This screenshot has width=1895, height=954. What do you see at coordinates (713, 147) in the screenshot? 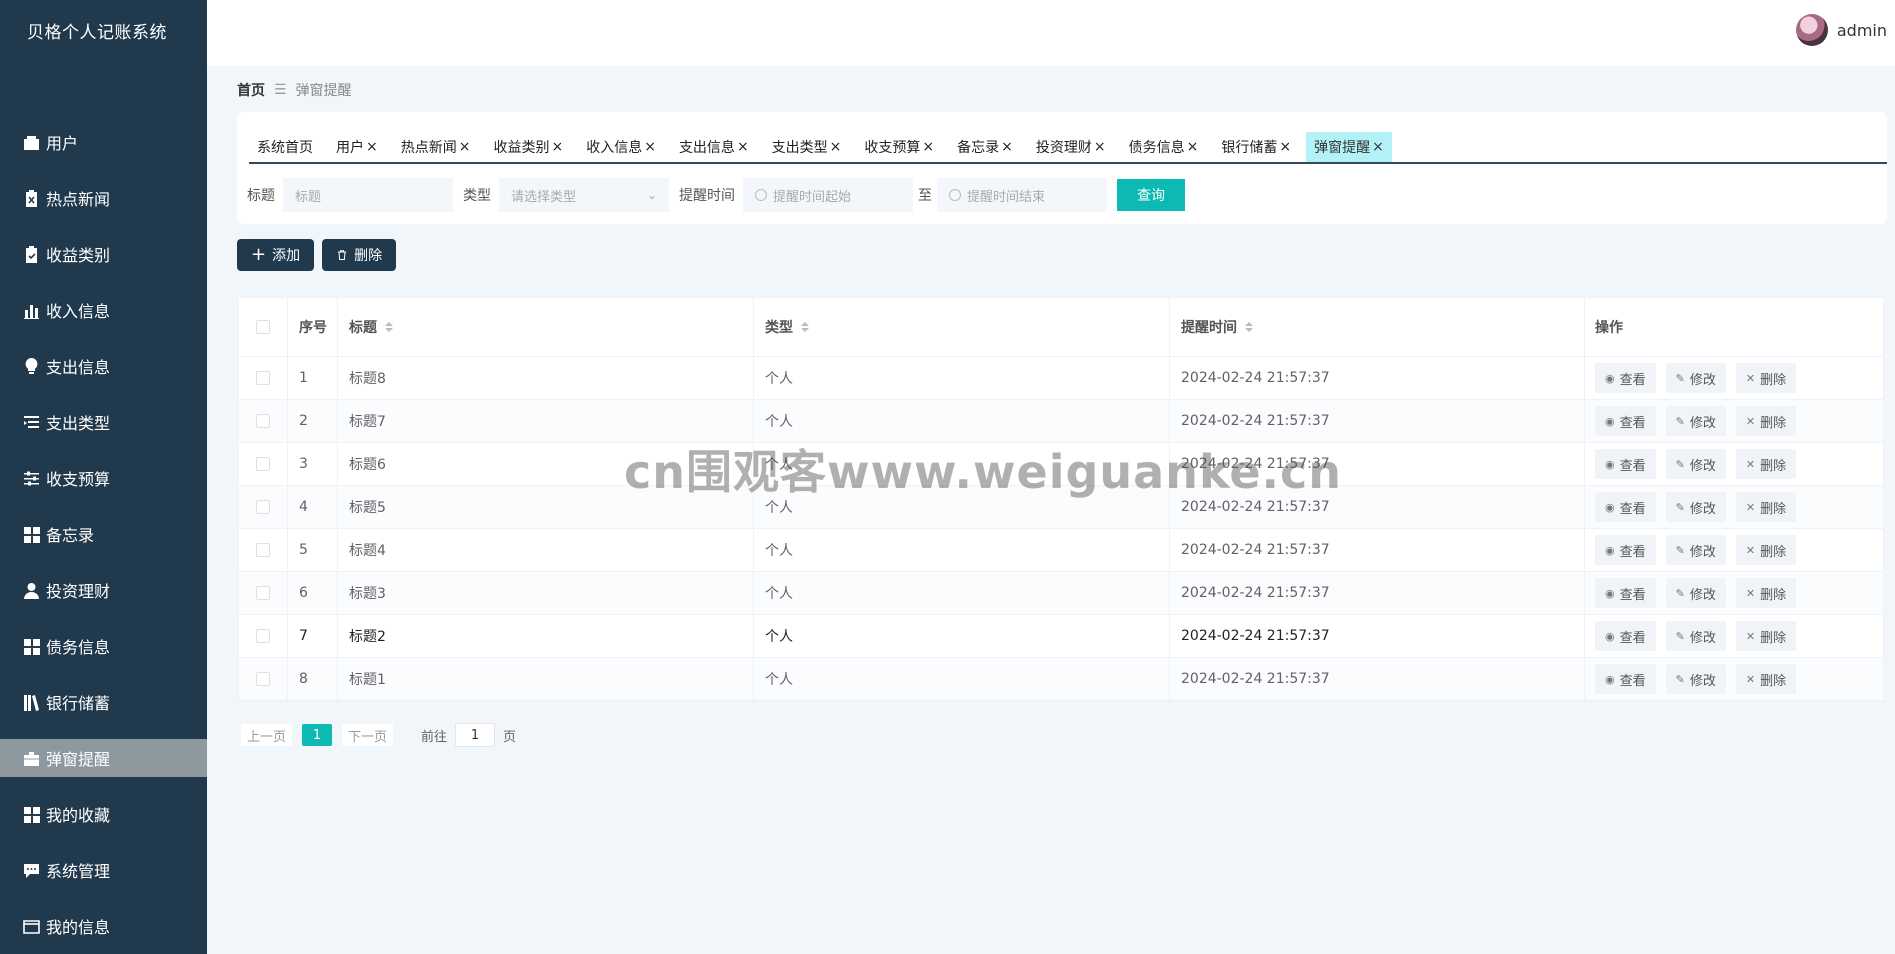
I see `tab-5: 支出信息 ×` at bounding box center [713, 147].